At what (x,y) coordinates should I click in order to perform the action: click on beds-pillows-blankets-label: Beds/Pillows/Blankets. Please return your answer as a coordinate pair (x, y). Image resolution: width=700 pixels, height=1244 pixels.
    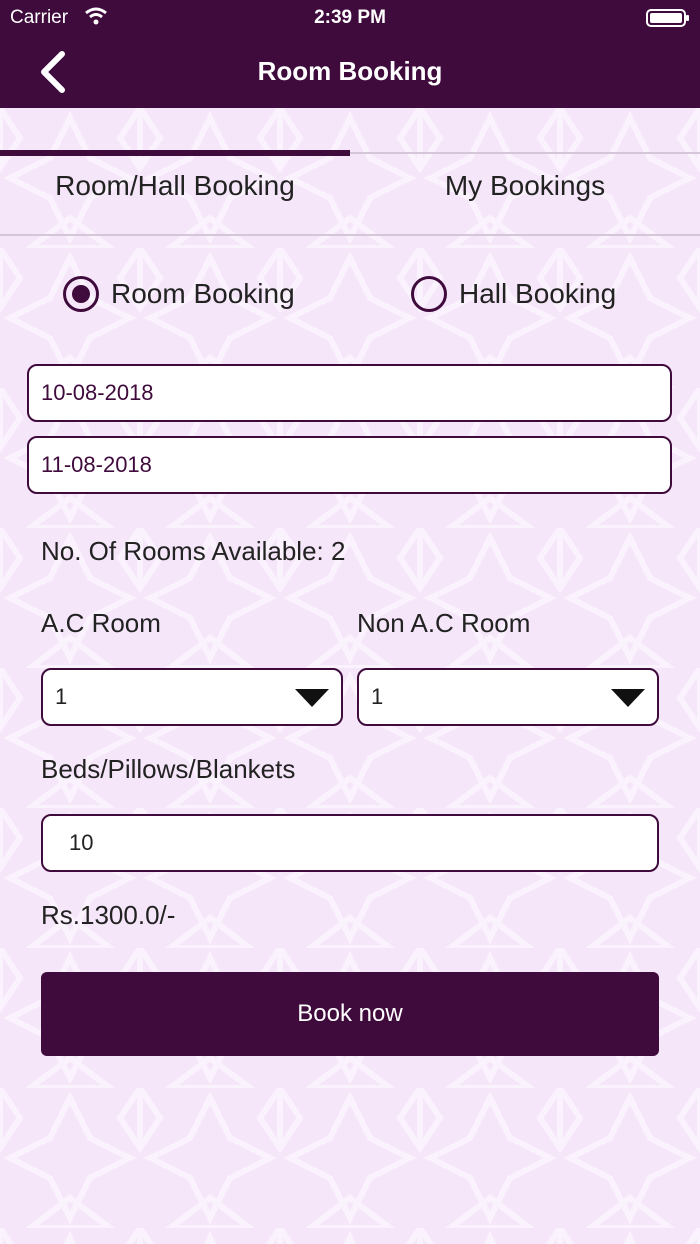
    Looking at the image, I should click on (168, 769).